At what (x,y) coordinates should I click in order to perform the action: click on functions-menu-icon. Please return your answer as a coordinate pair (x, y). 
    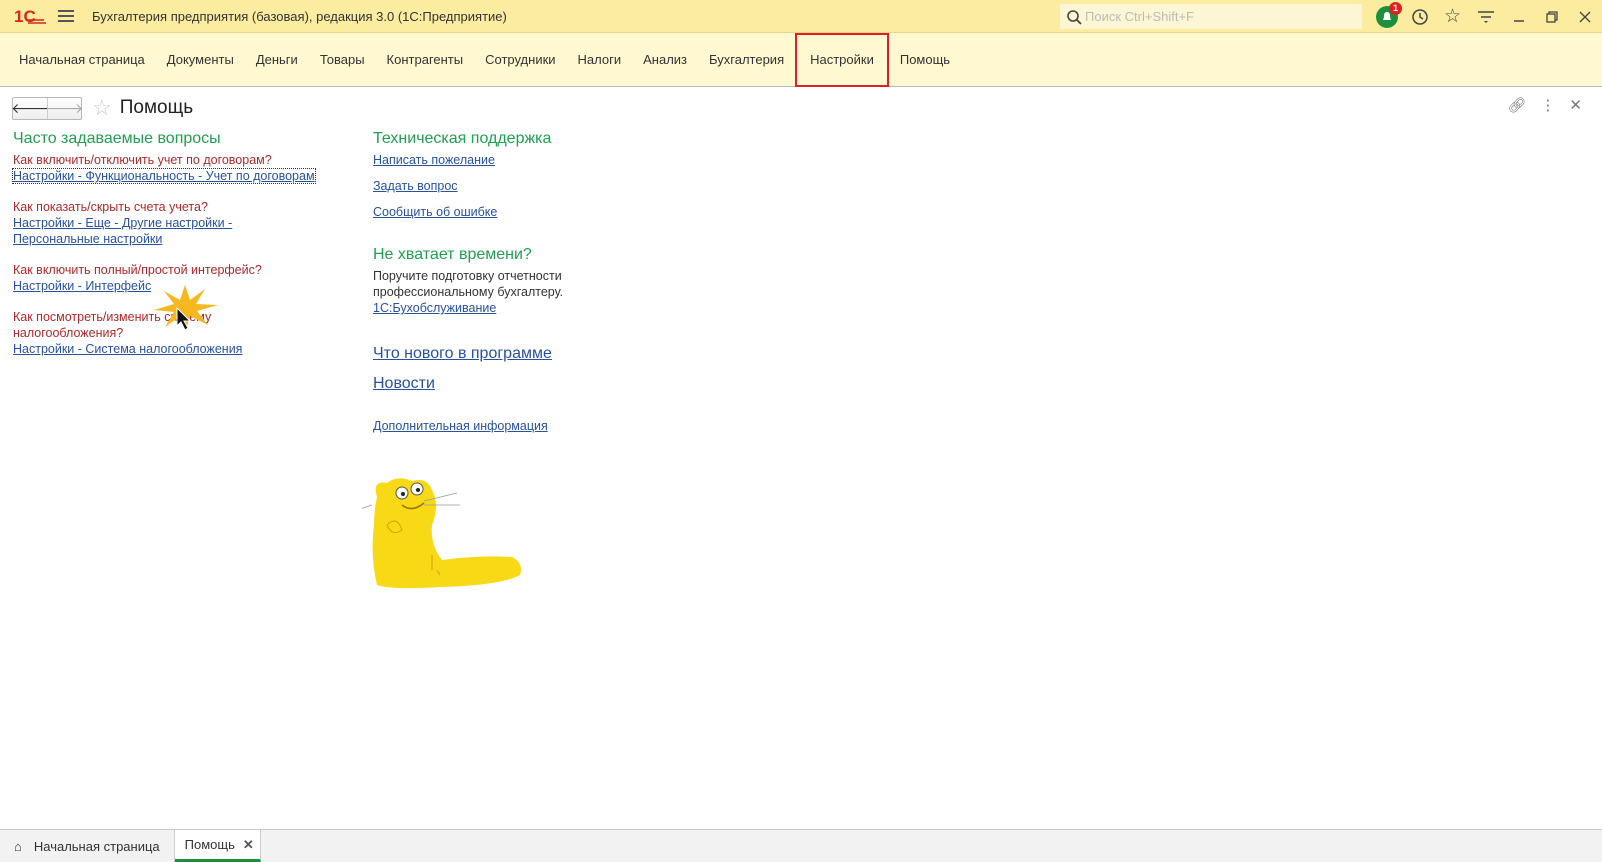
    Looking at the image, I should click on (1485, 16).